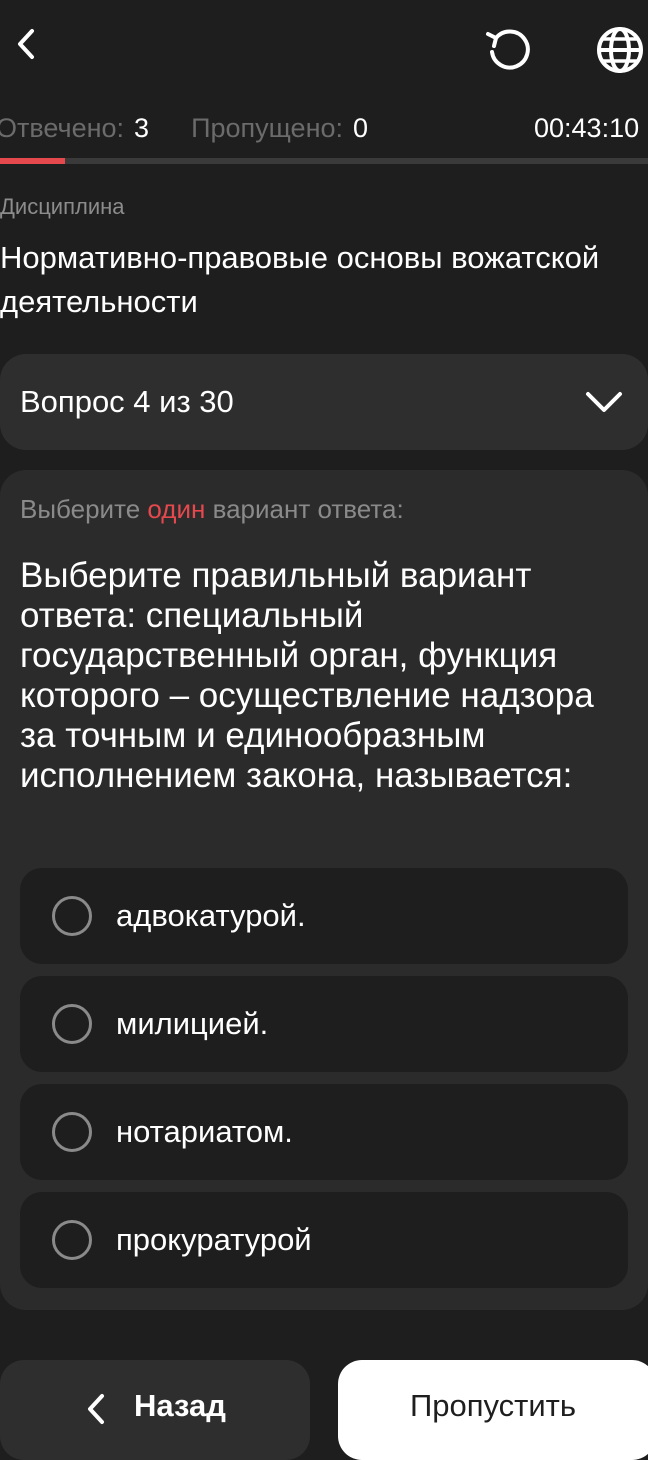  Describe the element at coordinates (604, 402) in the screenshot. I see `chevron-down-icon` at that location.